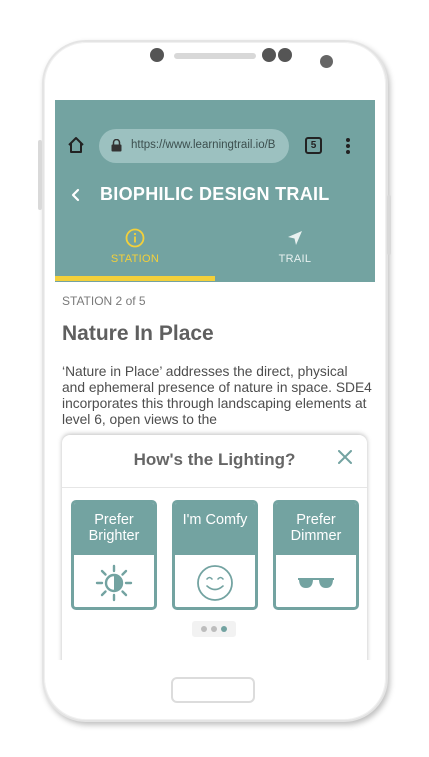 This screenshot has height=757, width=429. Describe the element at coordinates (114, 583) in the screenshot. I see `brightness-icon` at that location.